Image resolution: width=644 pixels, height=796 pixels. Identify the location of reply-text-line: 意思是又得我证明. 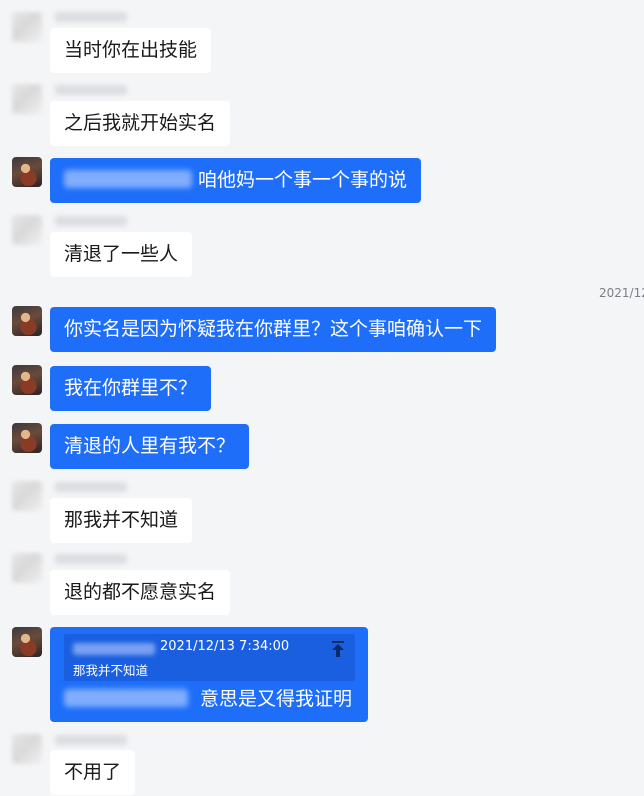
(208, 699).